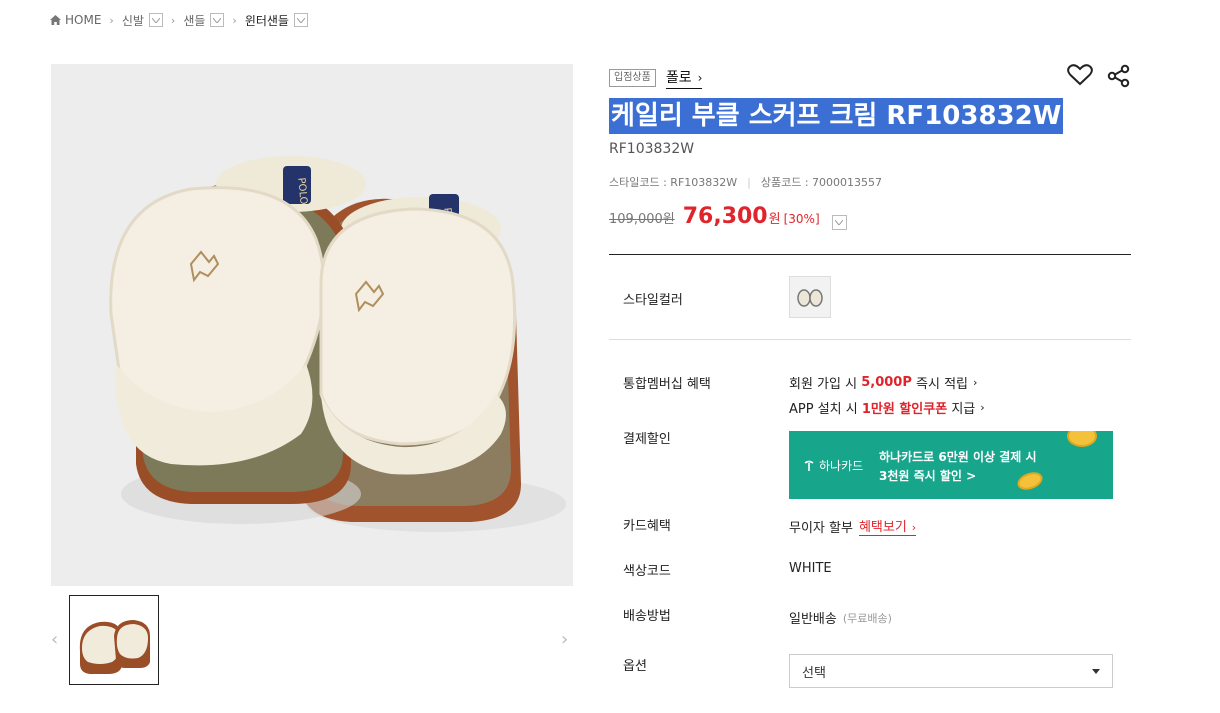 This screenshot has width=1220, height=713. Describe the element at coordinates (725, 216) in the screenshot. I see `sale-price: 76,300` at that location.